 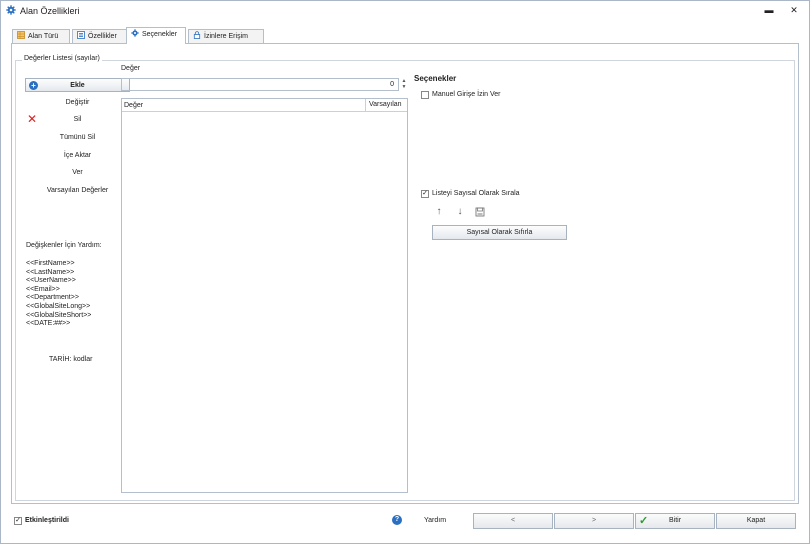 I want to click on spin-down-icon: ▼, so click(x=404, y=87).